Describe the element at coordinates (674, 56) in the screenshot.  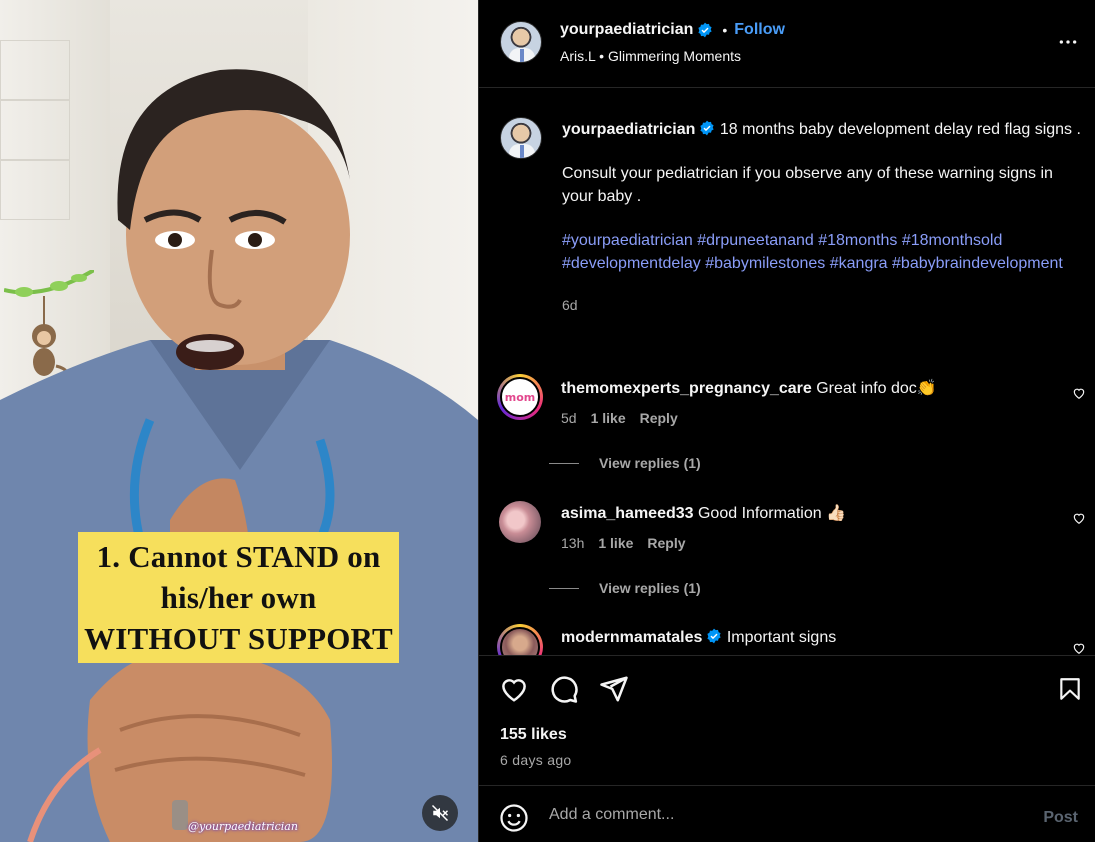
I see `audio-track: Glimmering Moments` at that location.